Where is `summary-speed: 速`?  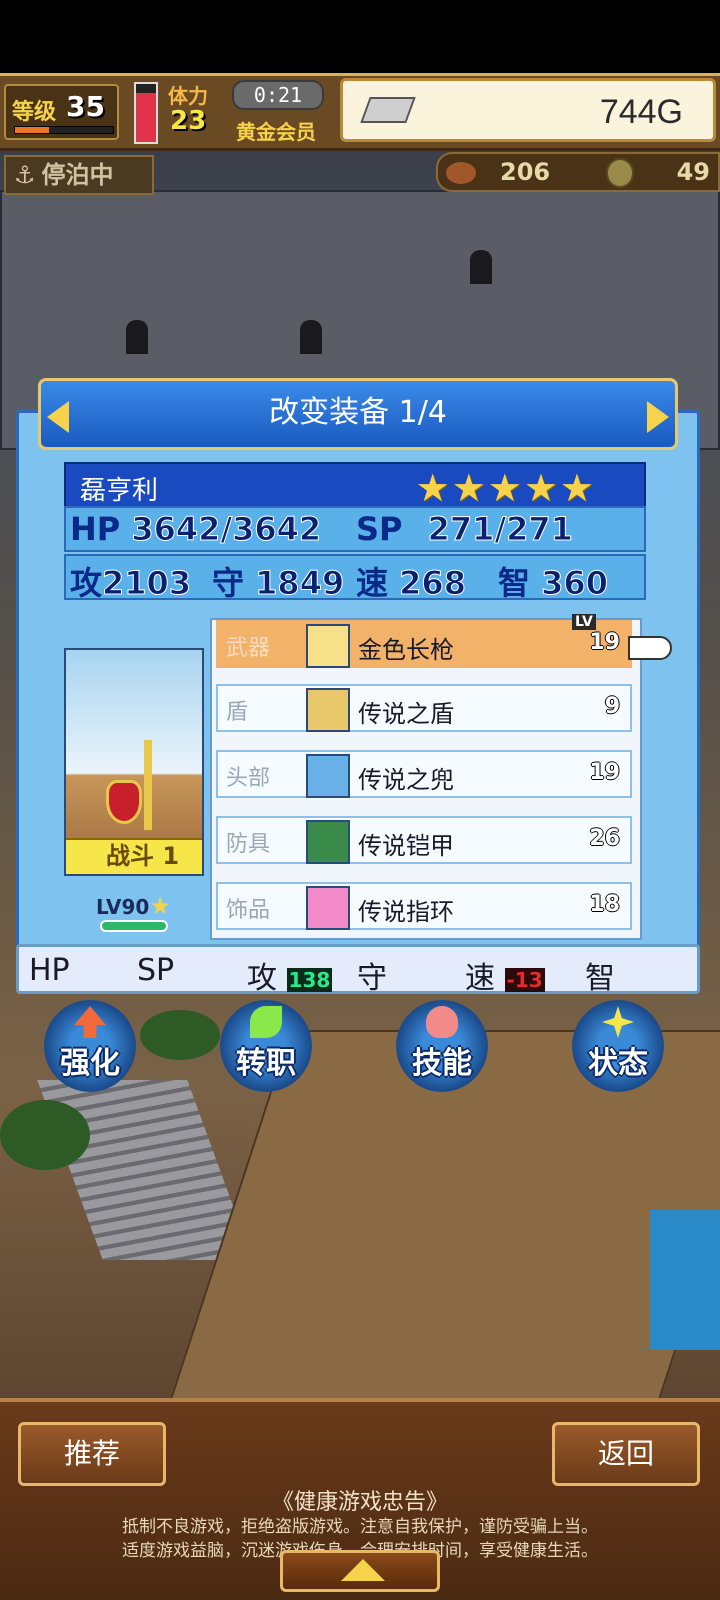 summary-speed: 速 is located at coordinates (480, 978).